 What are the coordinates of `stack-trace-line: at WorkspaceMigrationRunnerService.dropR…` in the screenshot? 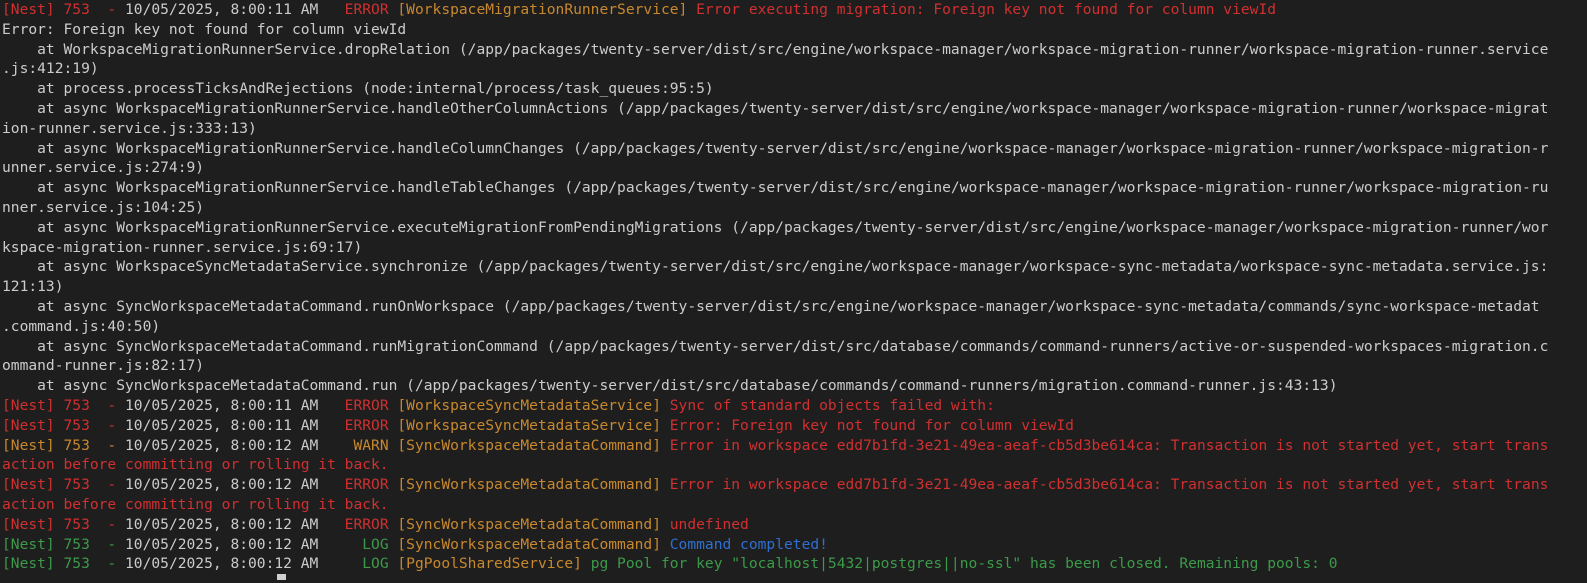 It's located at (794, 50).